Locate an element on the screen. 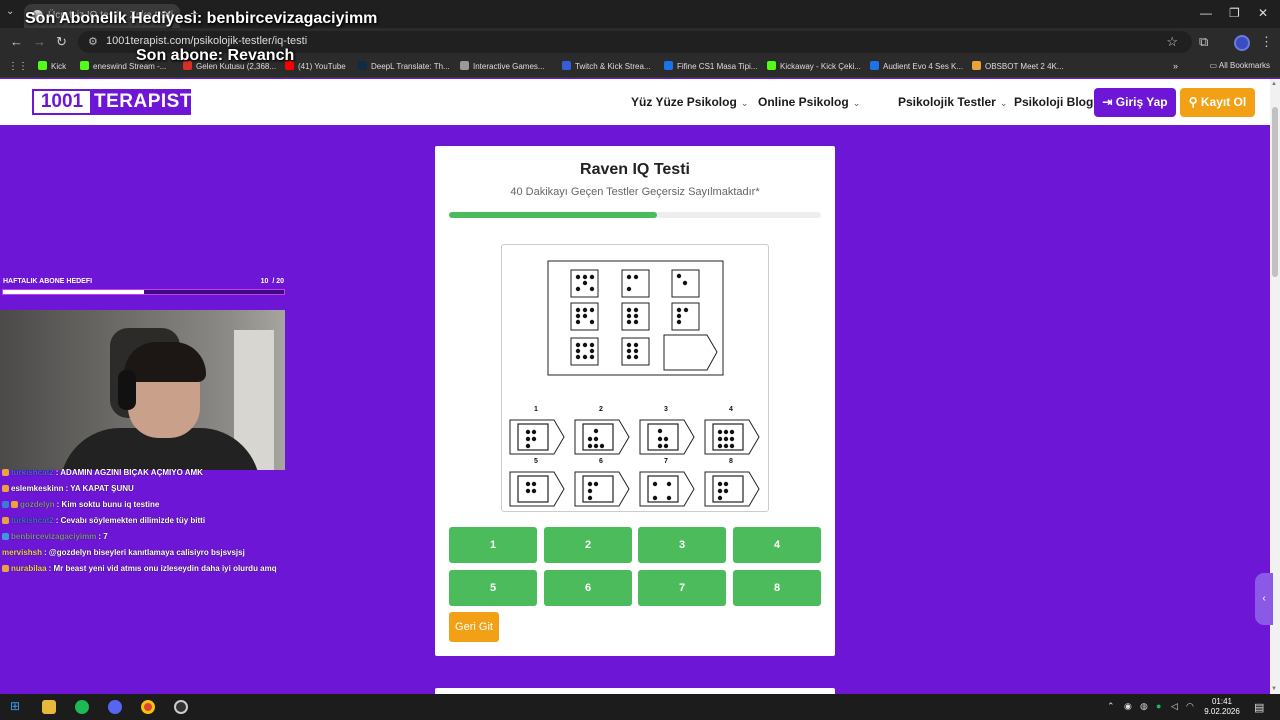 The height and width of the screenshot is (720, 1280). site-logo: 1001 TERAPIST is located at coordinates (111, 102).